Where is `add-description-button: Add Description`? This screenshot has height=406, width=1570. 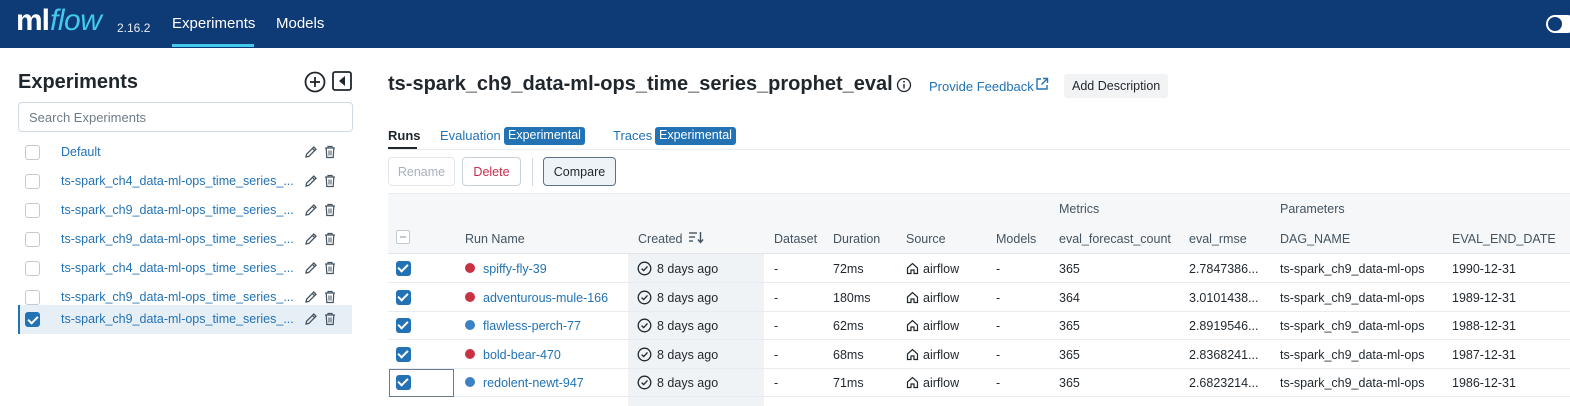
add-description-button: Add Description is located at coordinates (1116, 86).